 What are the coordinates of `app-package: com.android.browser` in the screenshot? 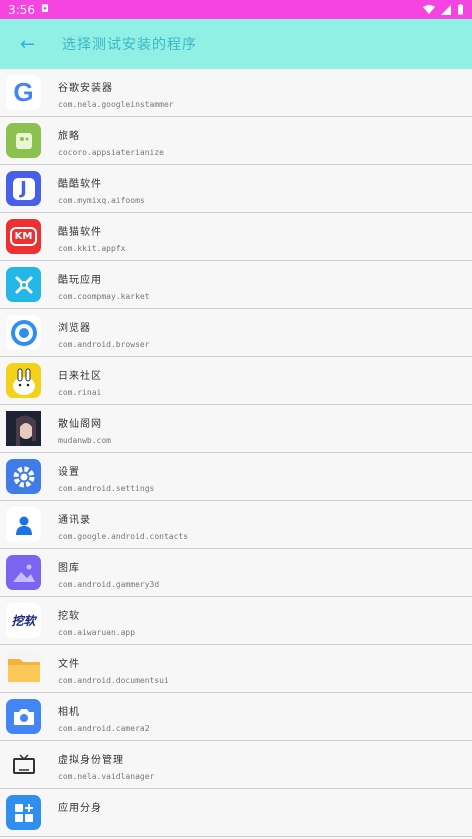 It's located at (104, 344).